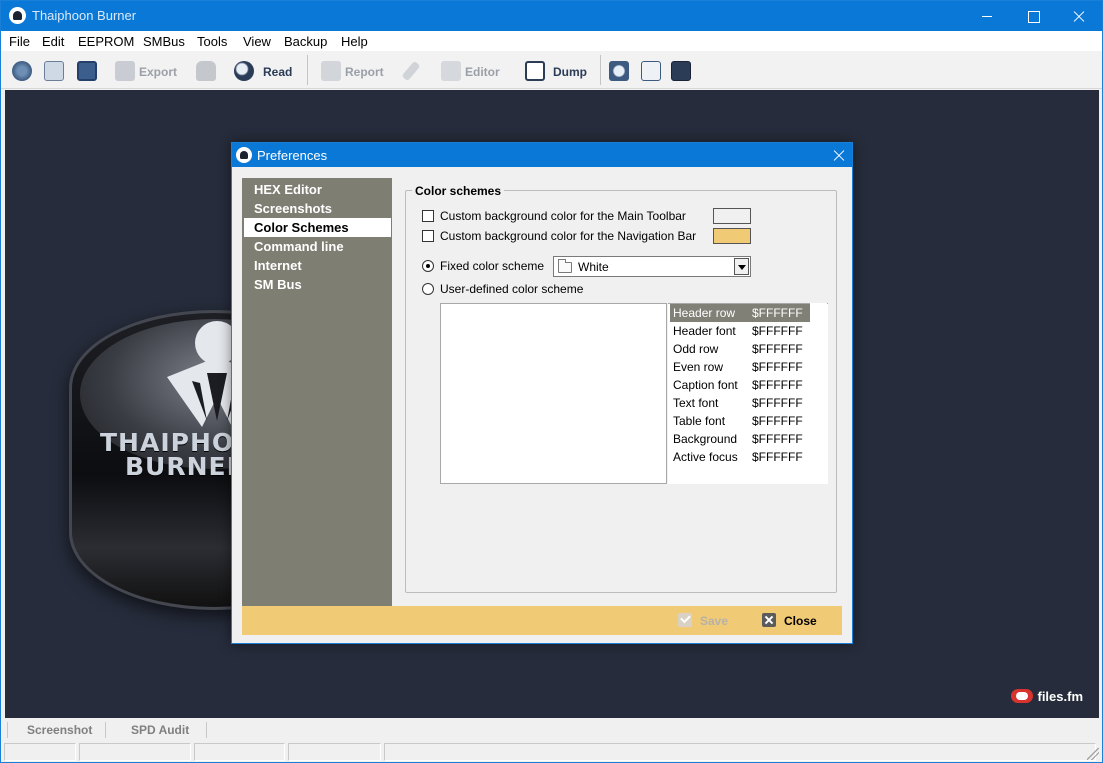 The height and width of the screenshot is (763, 1103). I want to click on table-row: Header font $FFFFFF, so click(740, 331).